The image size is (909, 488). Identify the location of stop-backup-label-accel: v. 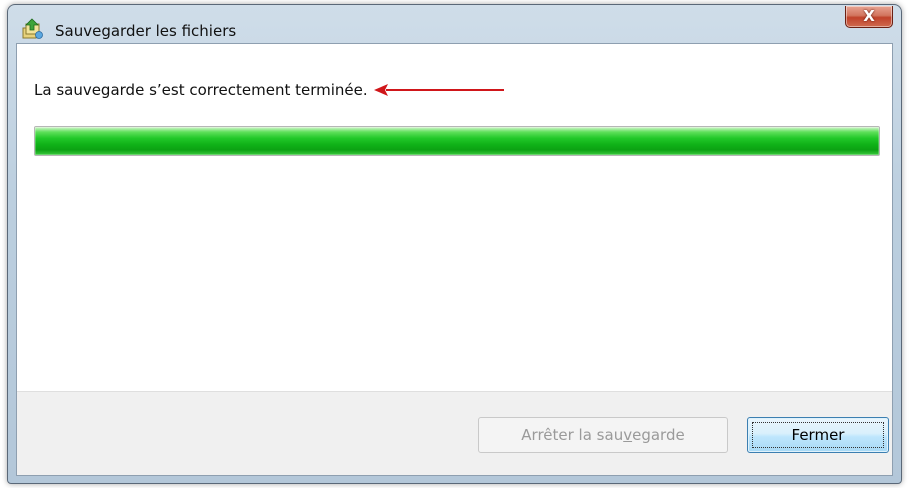
(628, 435).